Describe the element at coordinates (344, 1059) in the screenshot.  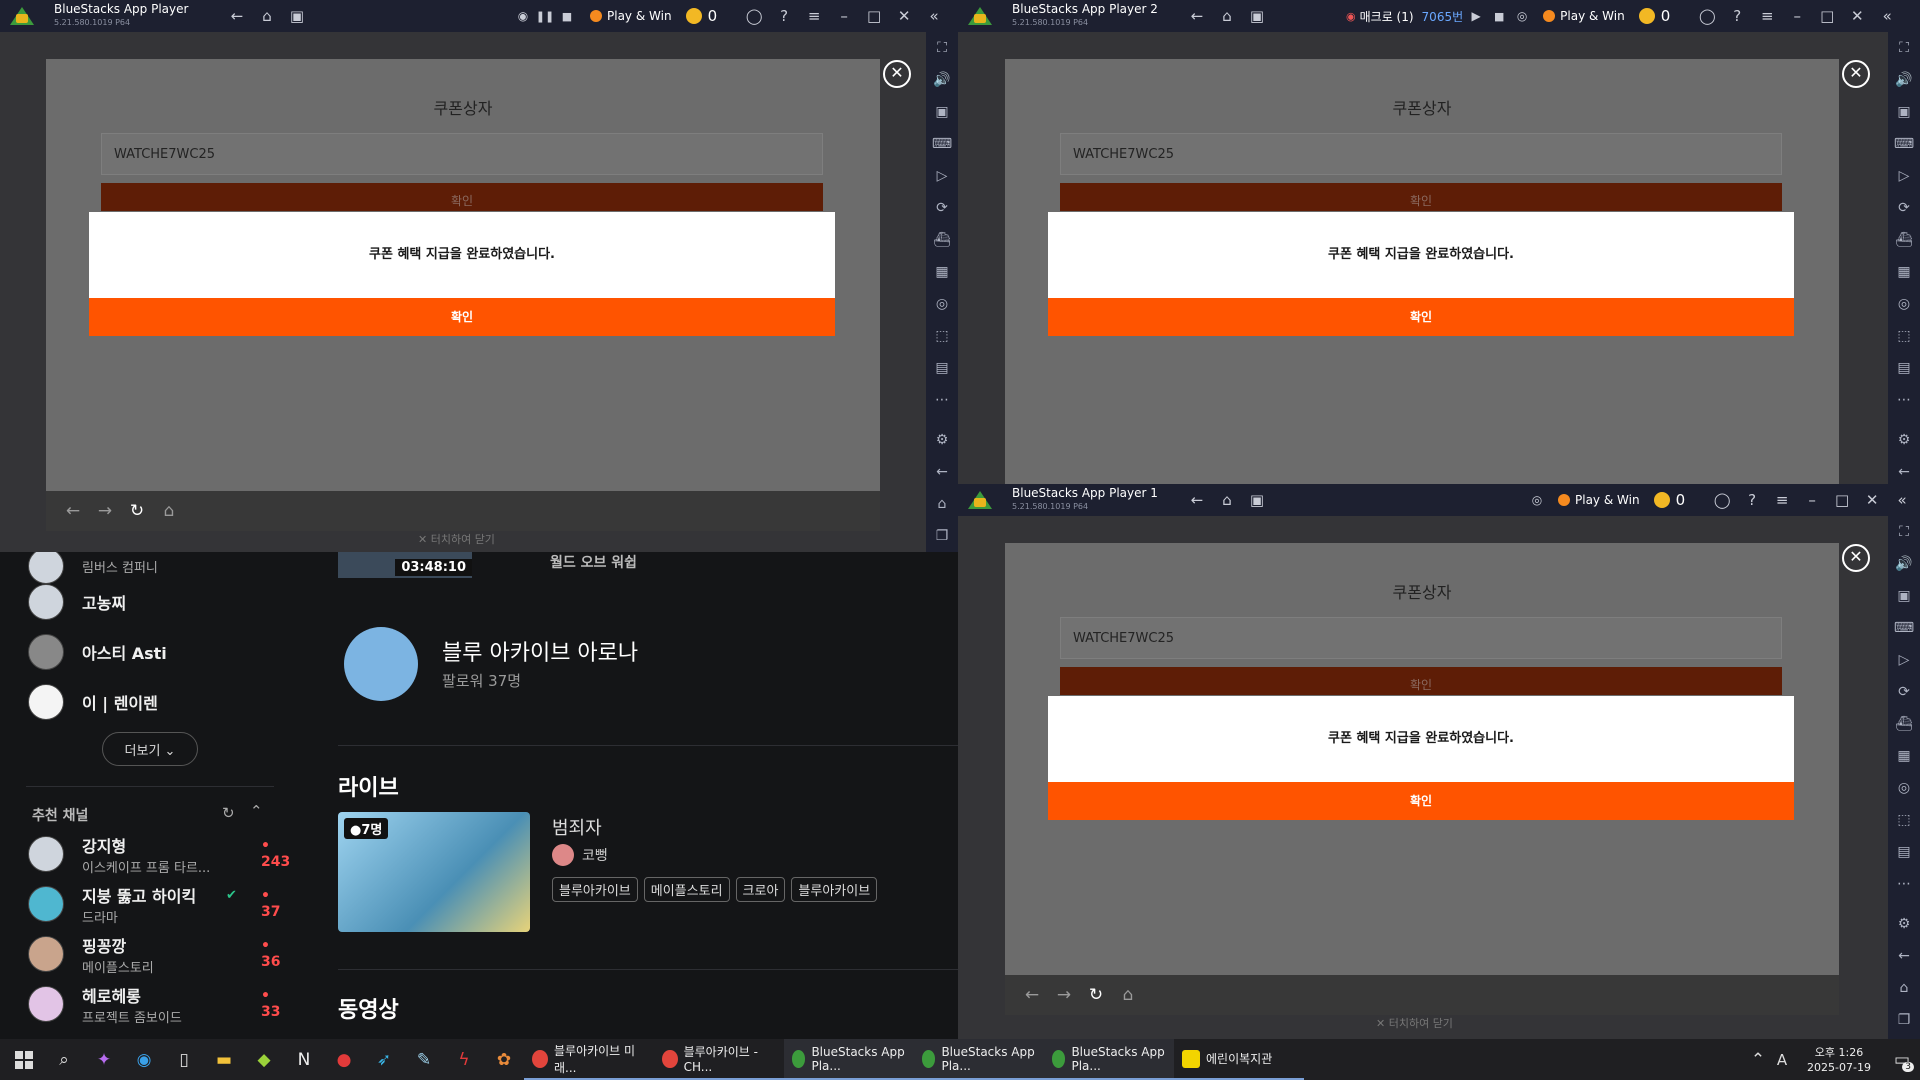
I see `record-app-icon: ●` at that location.